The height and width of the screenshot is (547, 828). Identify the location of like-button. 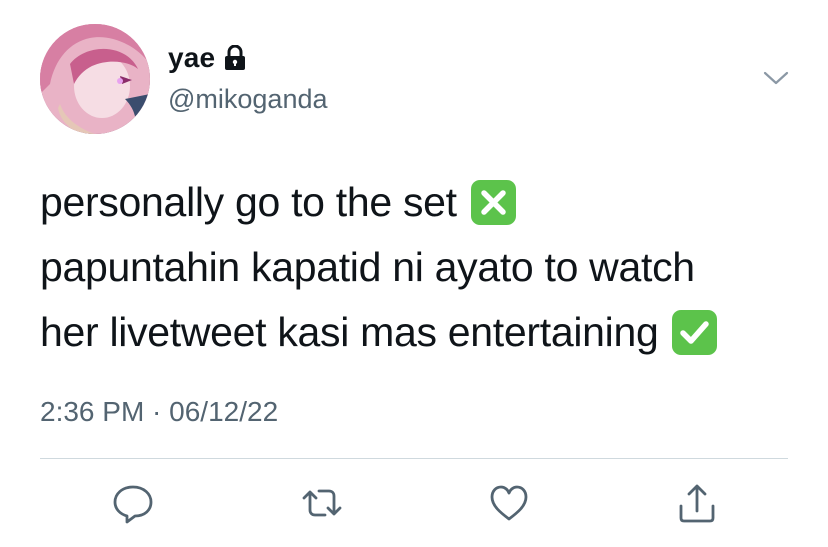
(509, 503).